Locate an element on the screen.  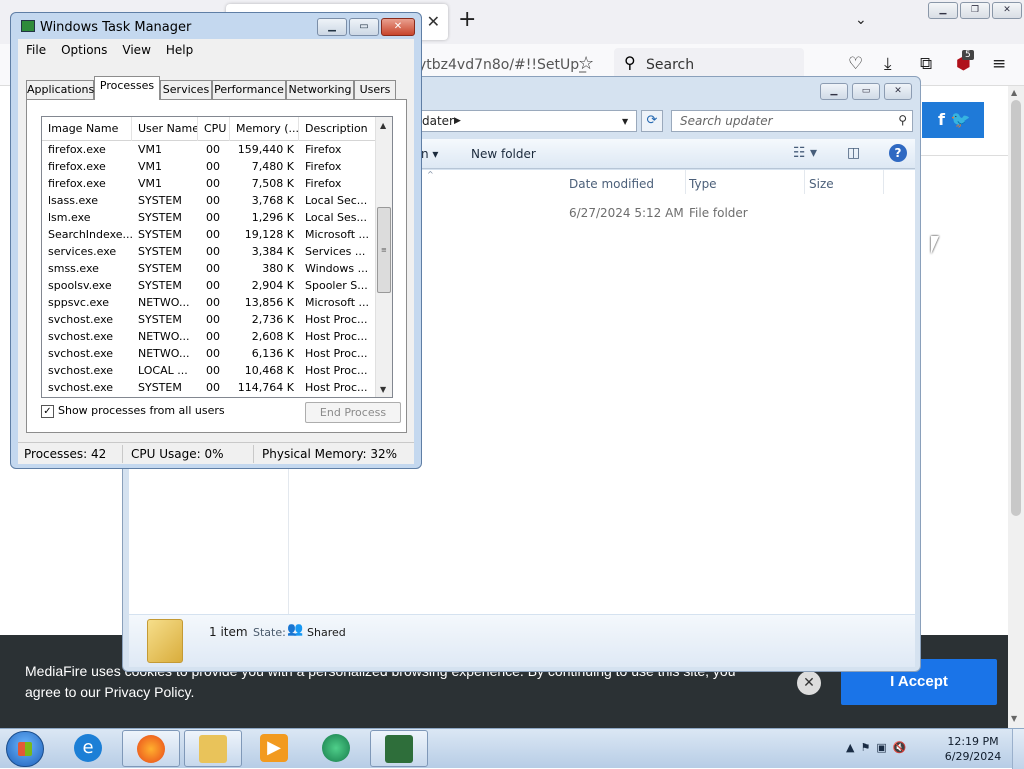
new-folder-button: New folder is located at coordinates (503, 154).